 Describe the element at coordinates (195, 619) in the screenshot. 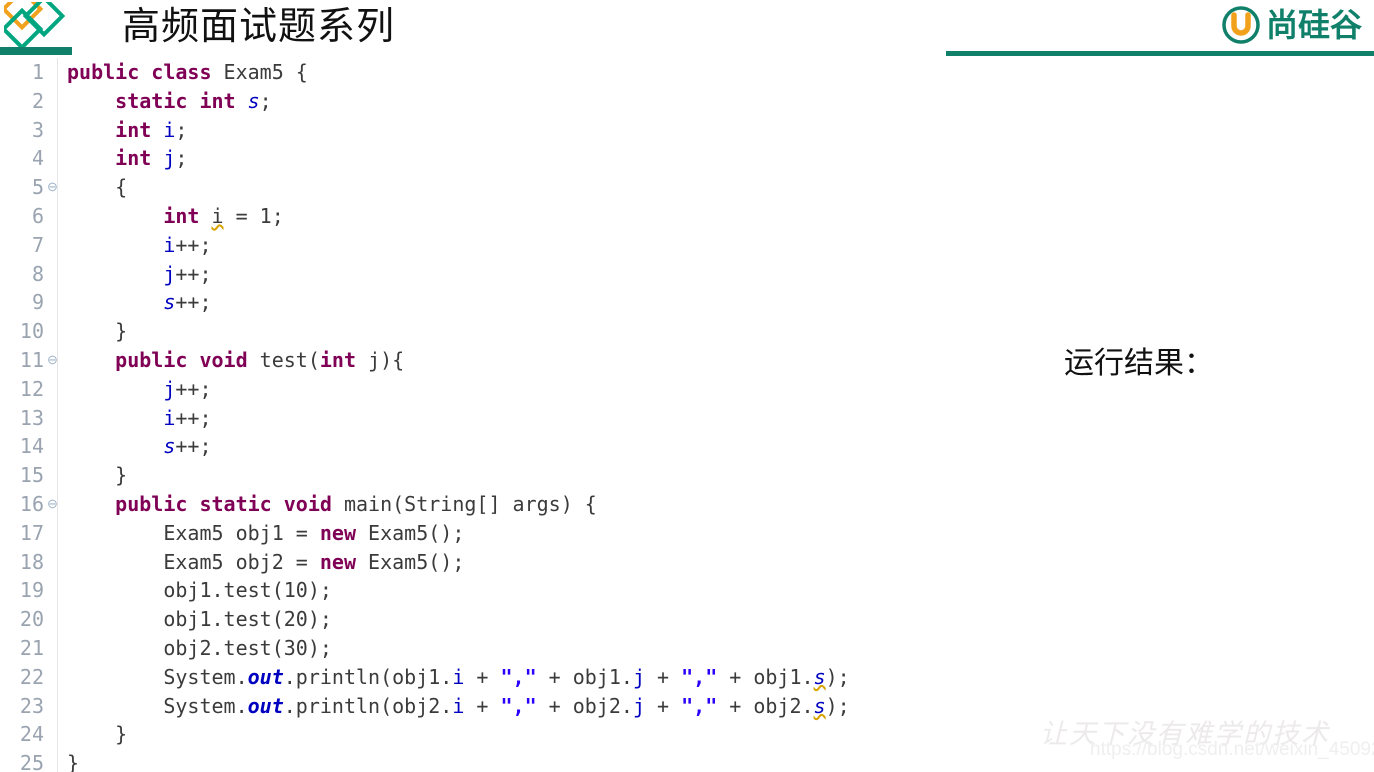

I see `code-text: obj1.test(20);` at that location.